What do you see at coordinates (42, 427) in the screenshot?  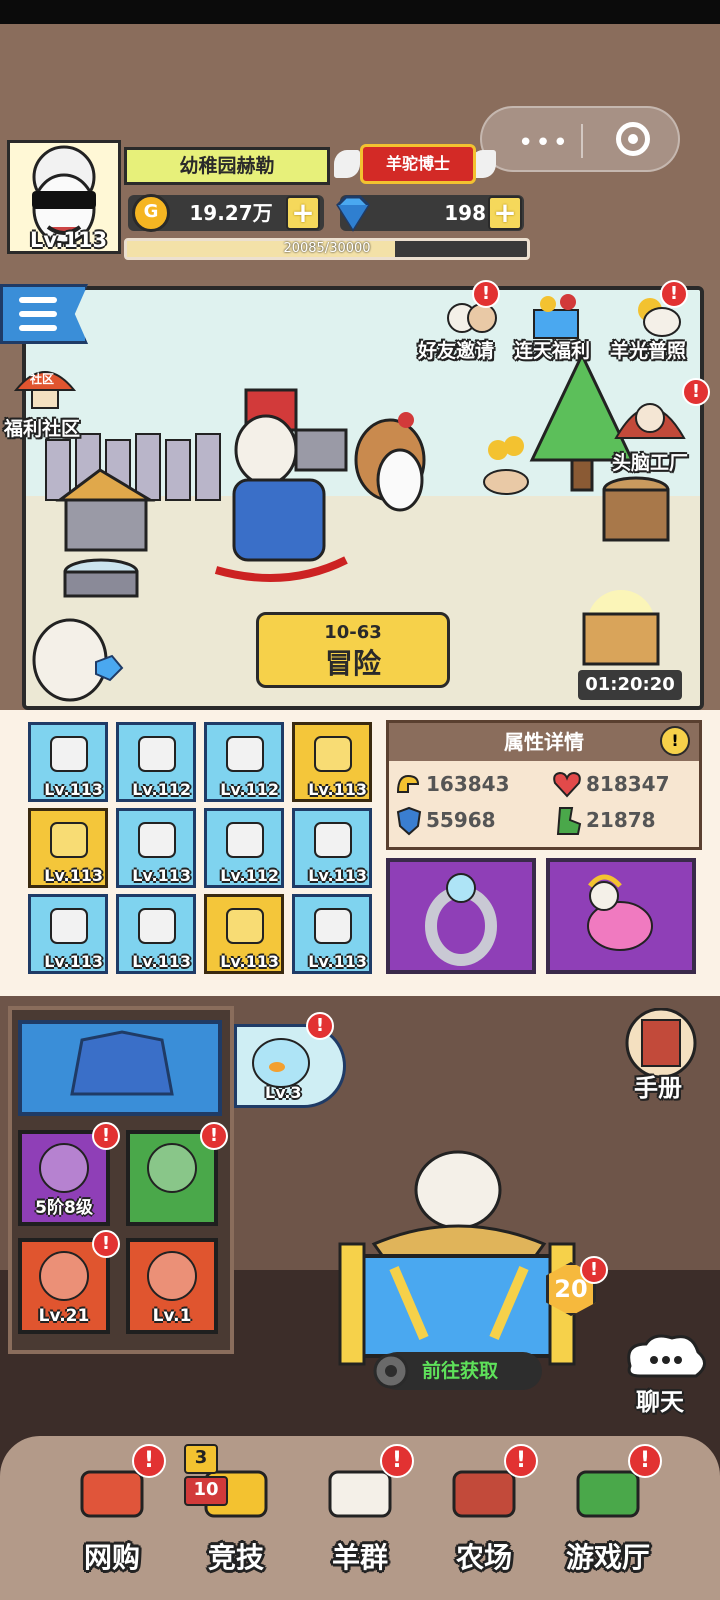 I see `welfare-community-label: 福利社区` at bounding box center [42, 427].